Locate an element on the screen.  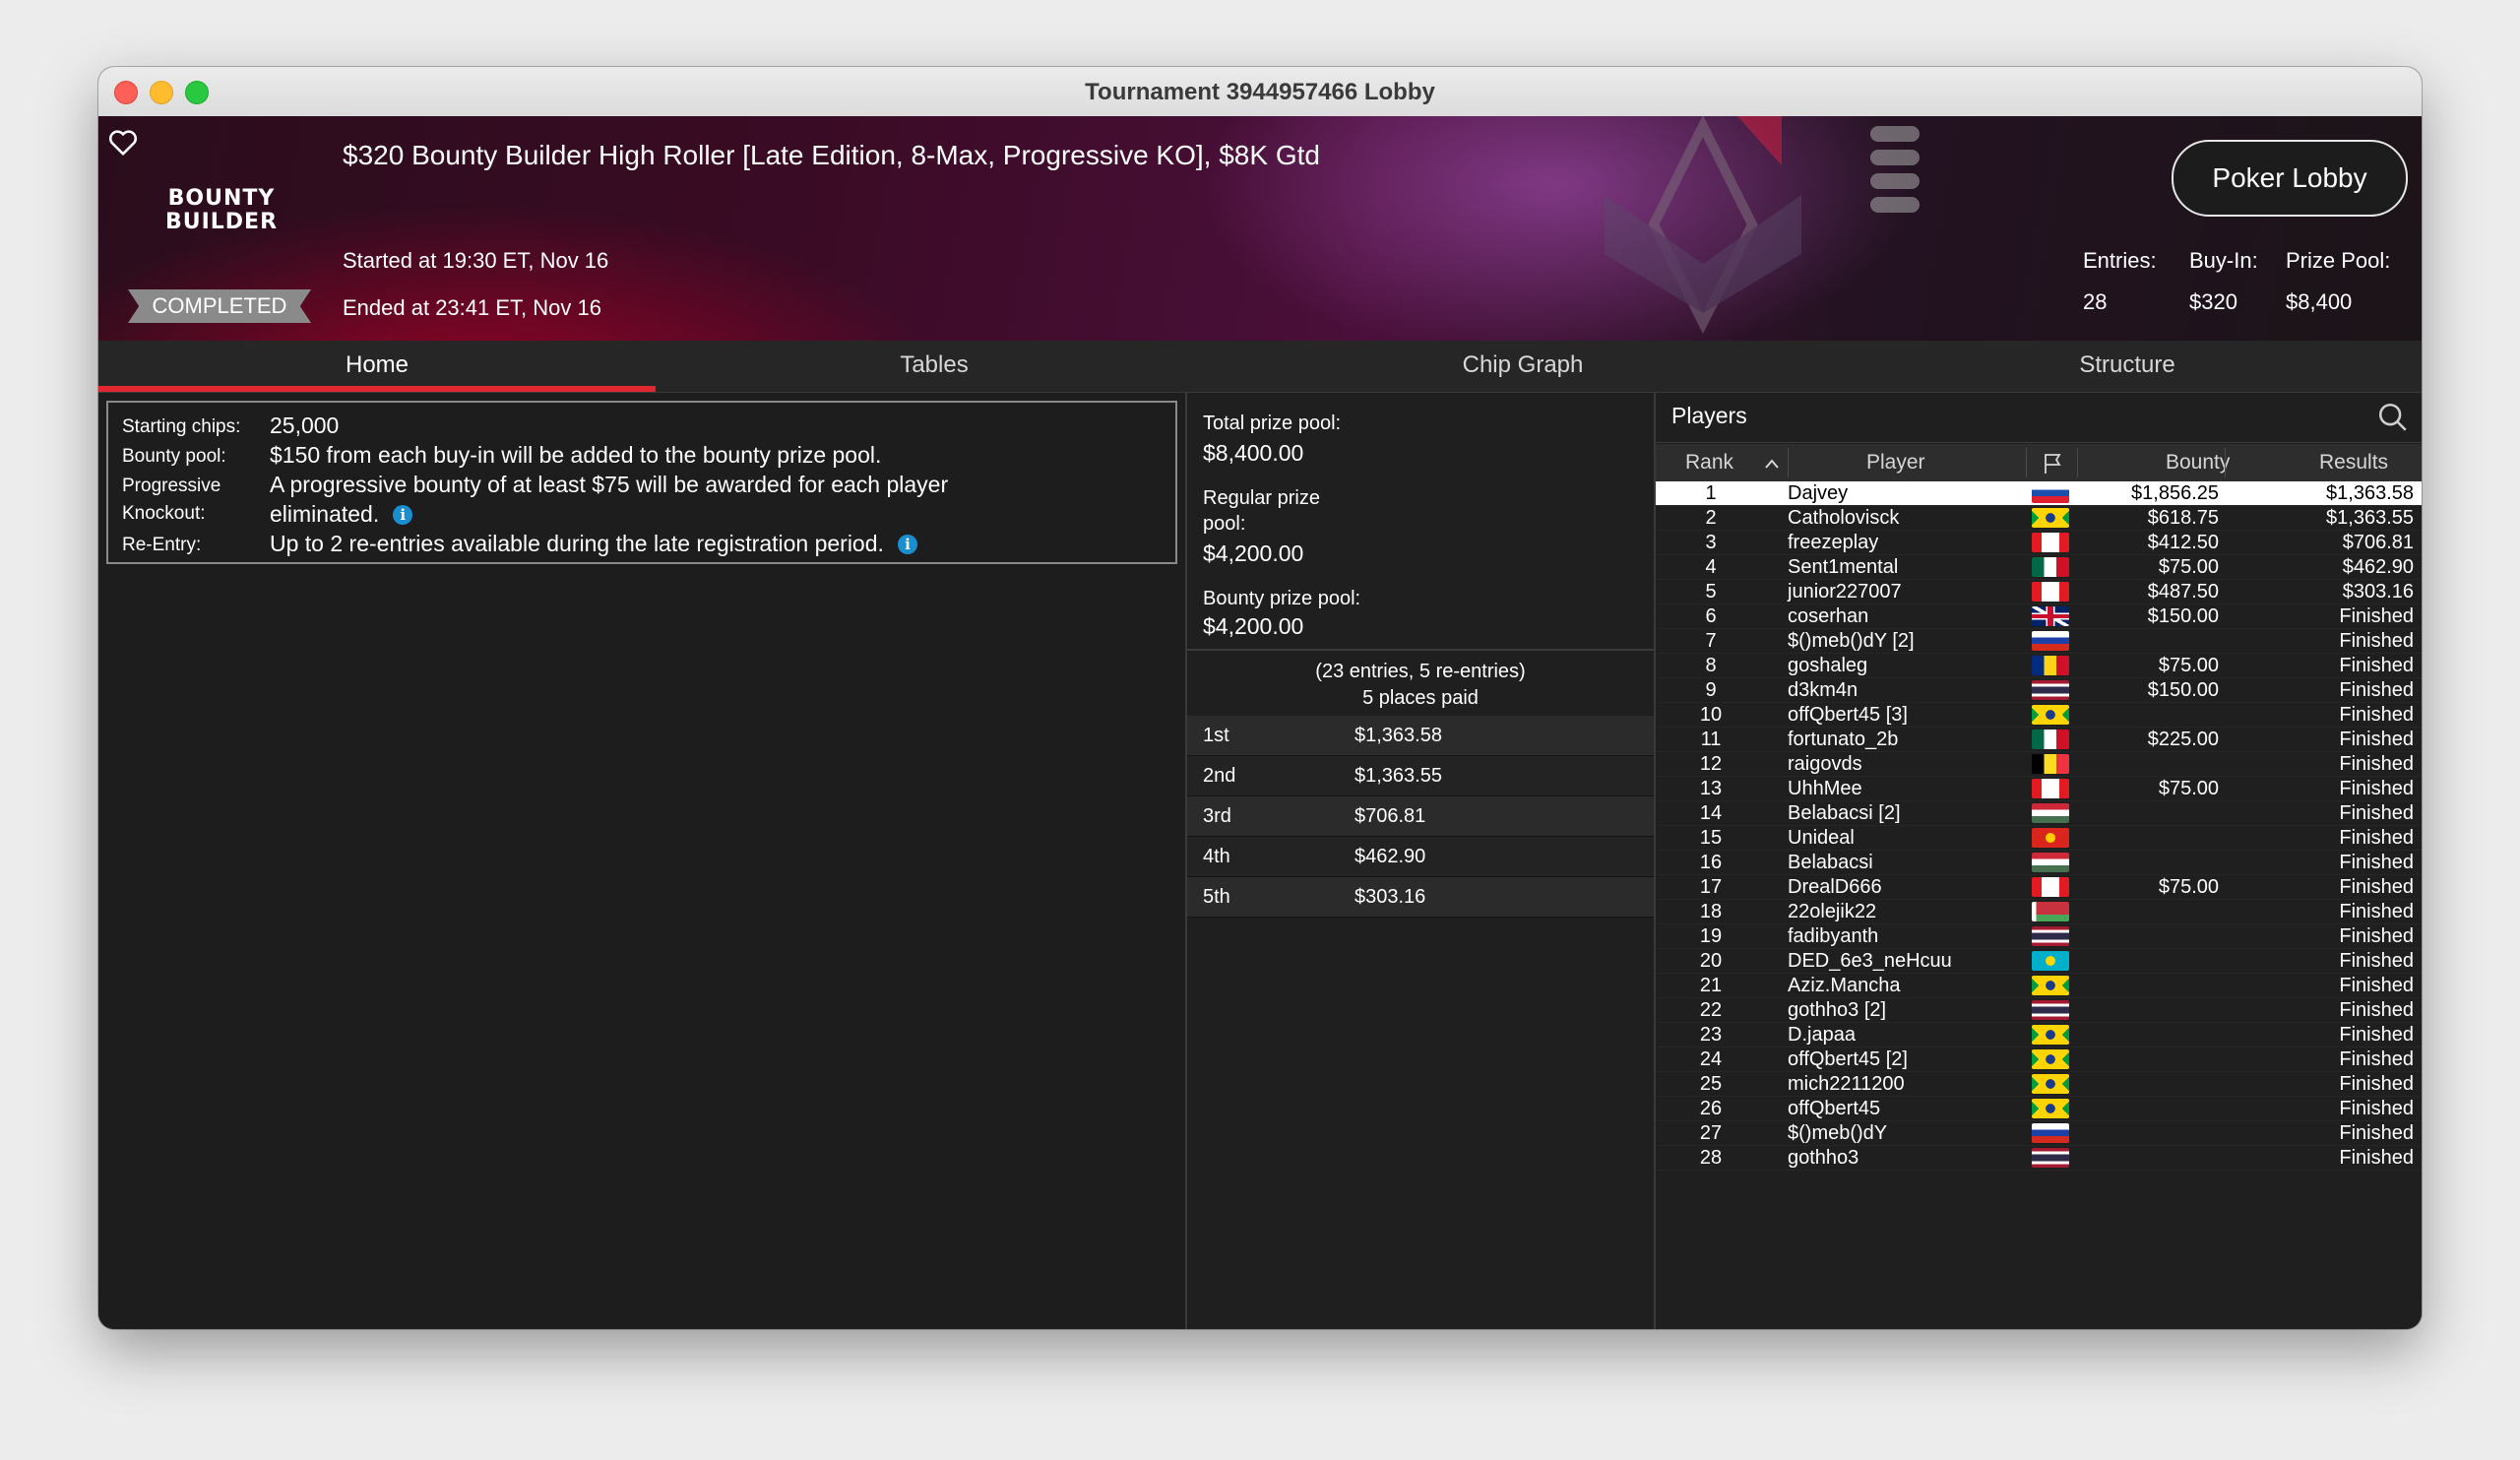
player-row: 22 gothho3 [2] Finished is located at coordinates (2039, 1010).